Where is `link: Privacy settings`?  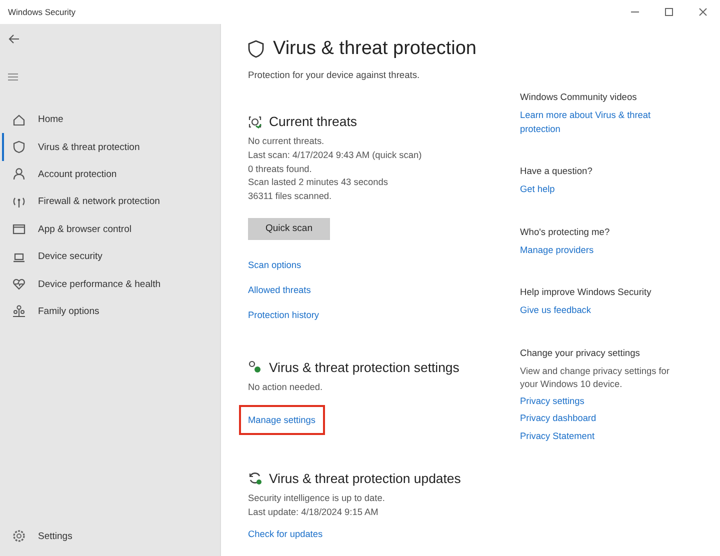
link: Privacy settings is located at coordinates (595, 401).